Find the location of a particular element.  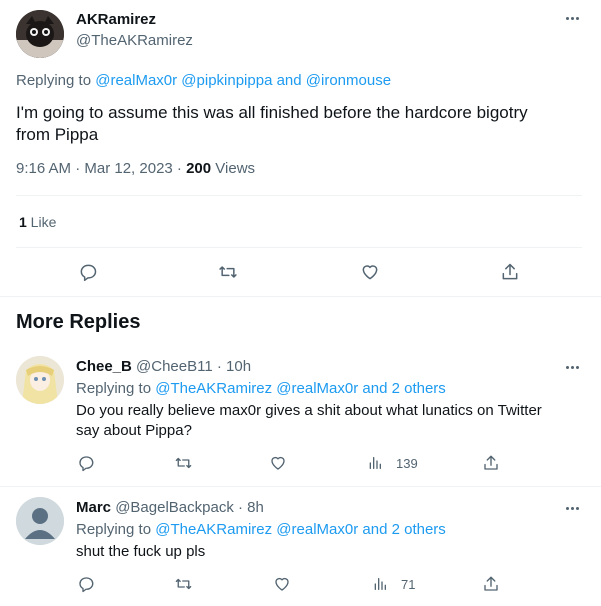

avatar-akramirez is located at coordinates (40, 34).